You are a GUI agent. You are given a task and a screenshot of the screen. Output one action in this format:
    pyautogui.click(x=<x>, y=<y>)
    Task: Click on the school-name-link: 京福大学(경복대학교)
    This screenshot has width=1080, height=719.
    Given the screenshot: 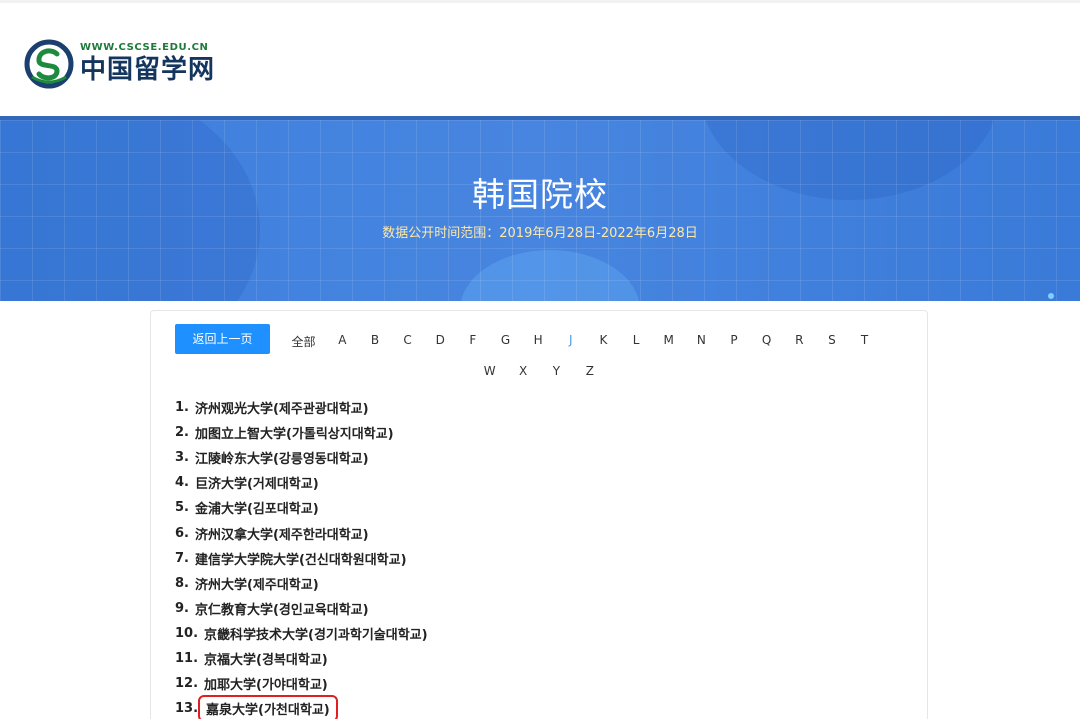 What is the action you would take?
    pyautogui.click(x=266, y=658)
    